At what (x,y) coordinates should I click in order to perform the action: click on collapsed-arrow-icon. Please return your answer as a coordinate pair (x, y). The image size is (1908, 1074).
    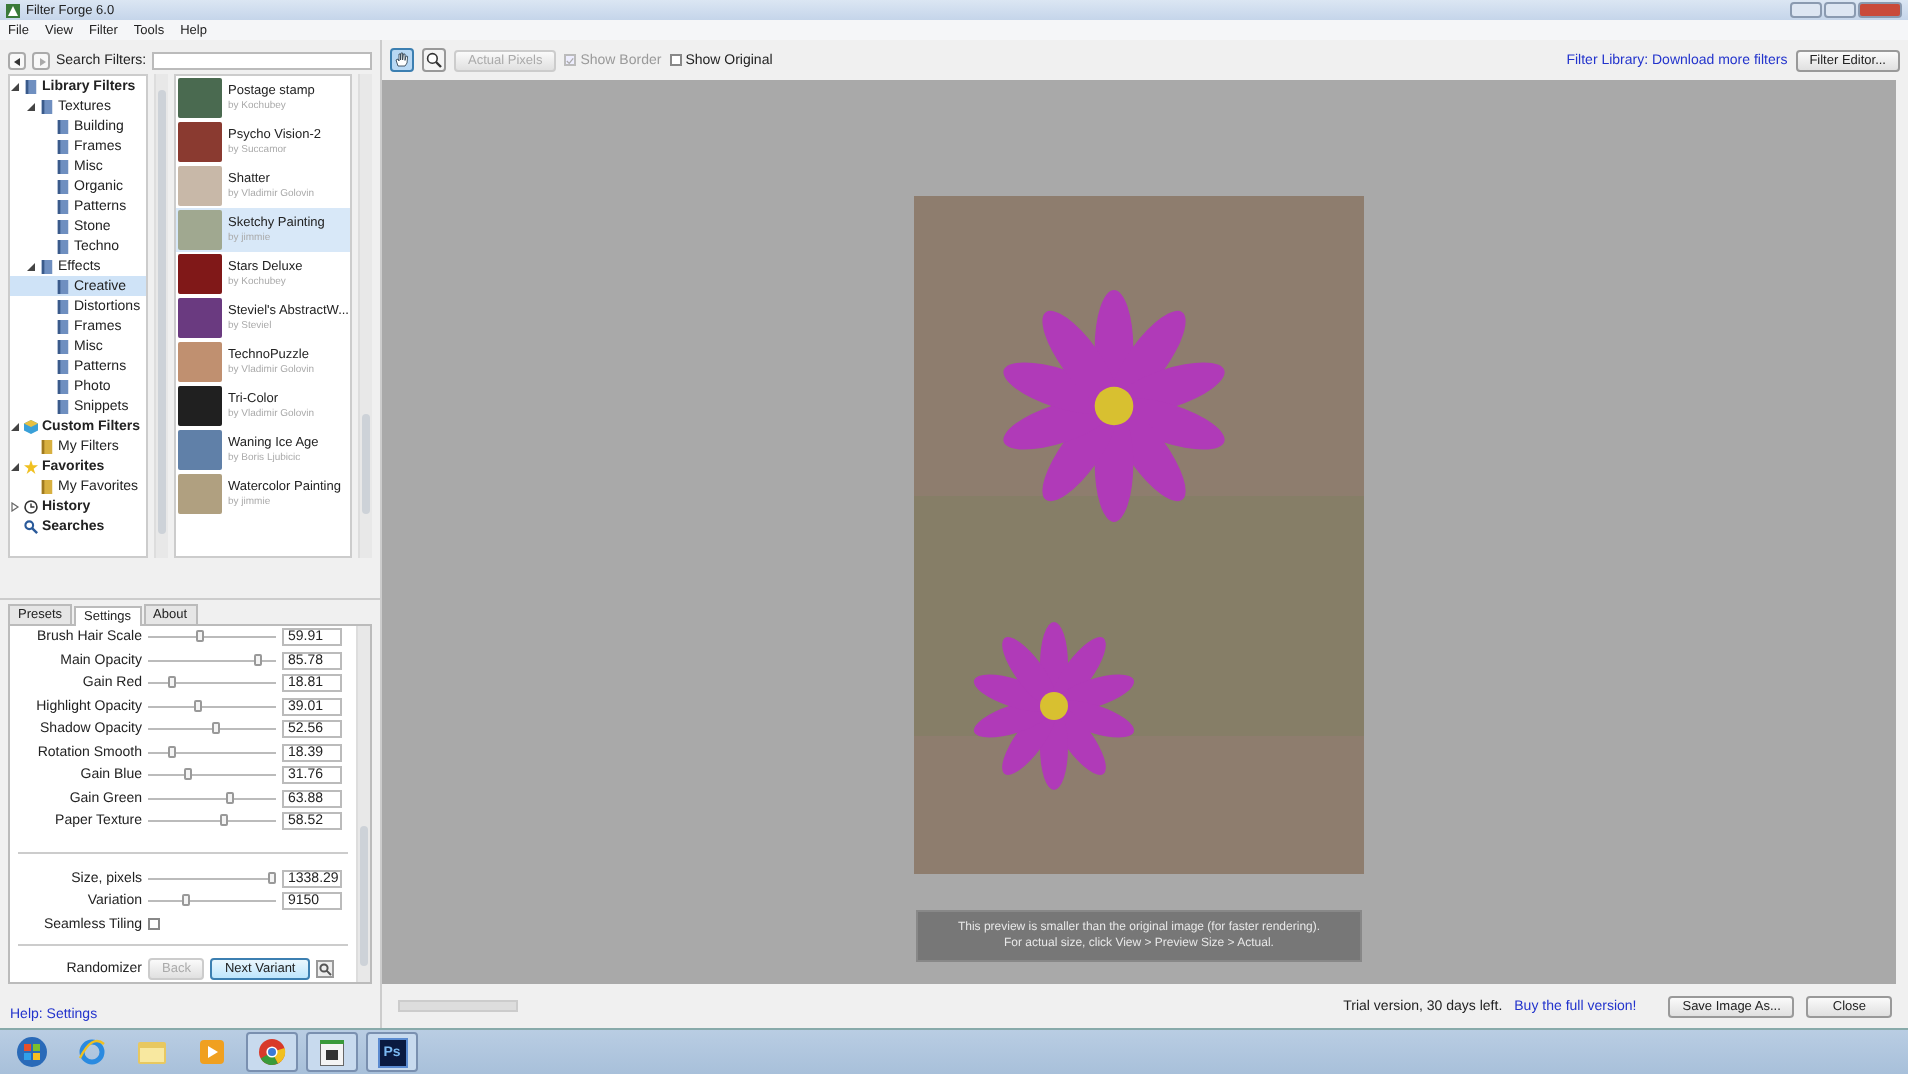
    Looking at the image, I should click on (15, 506).